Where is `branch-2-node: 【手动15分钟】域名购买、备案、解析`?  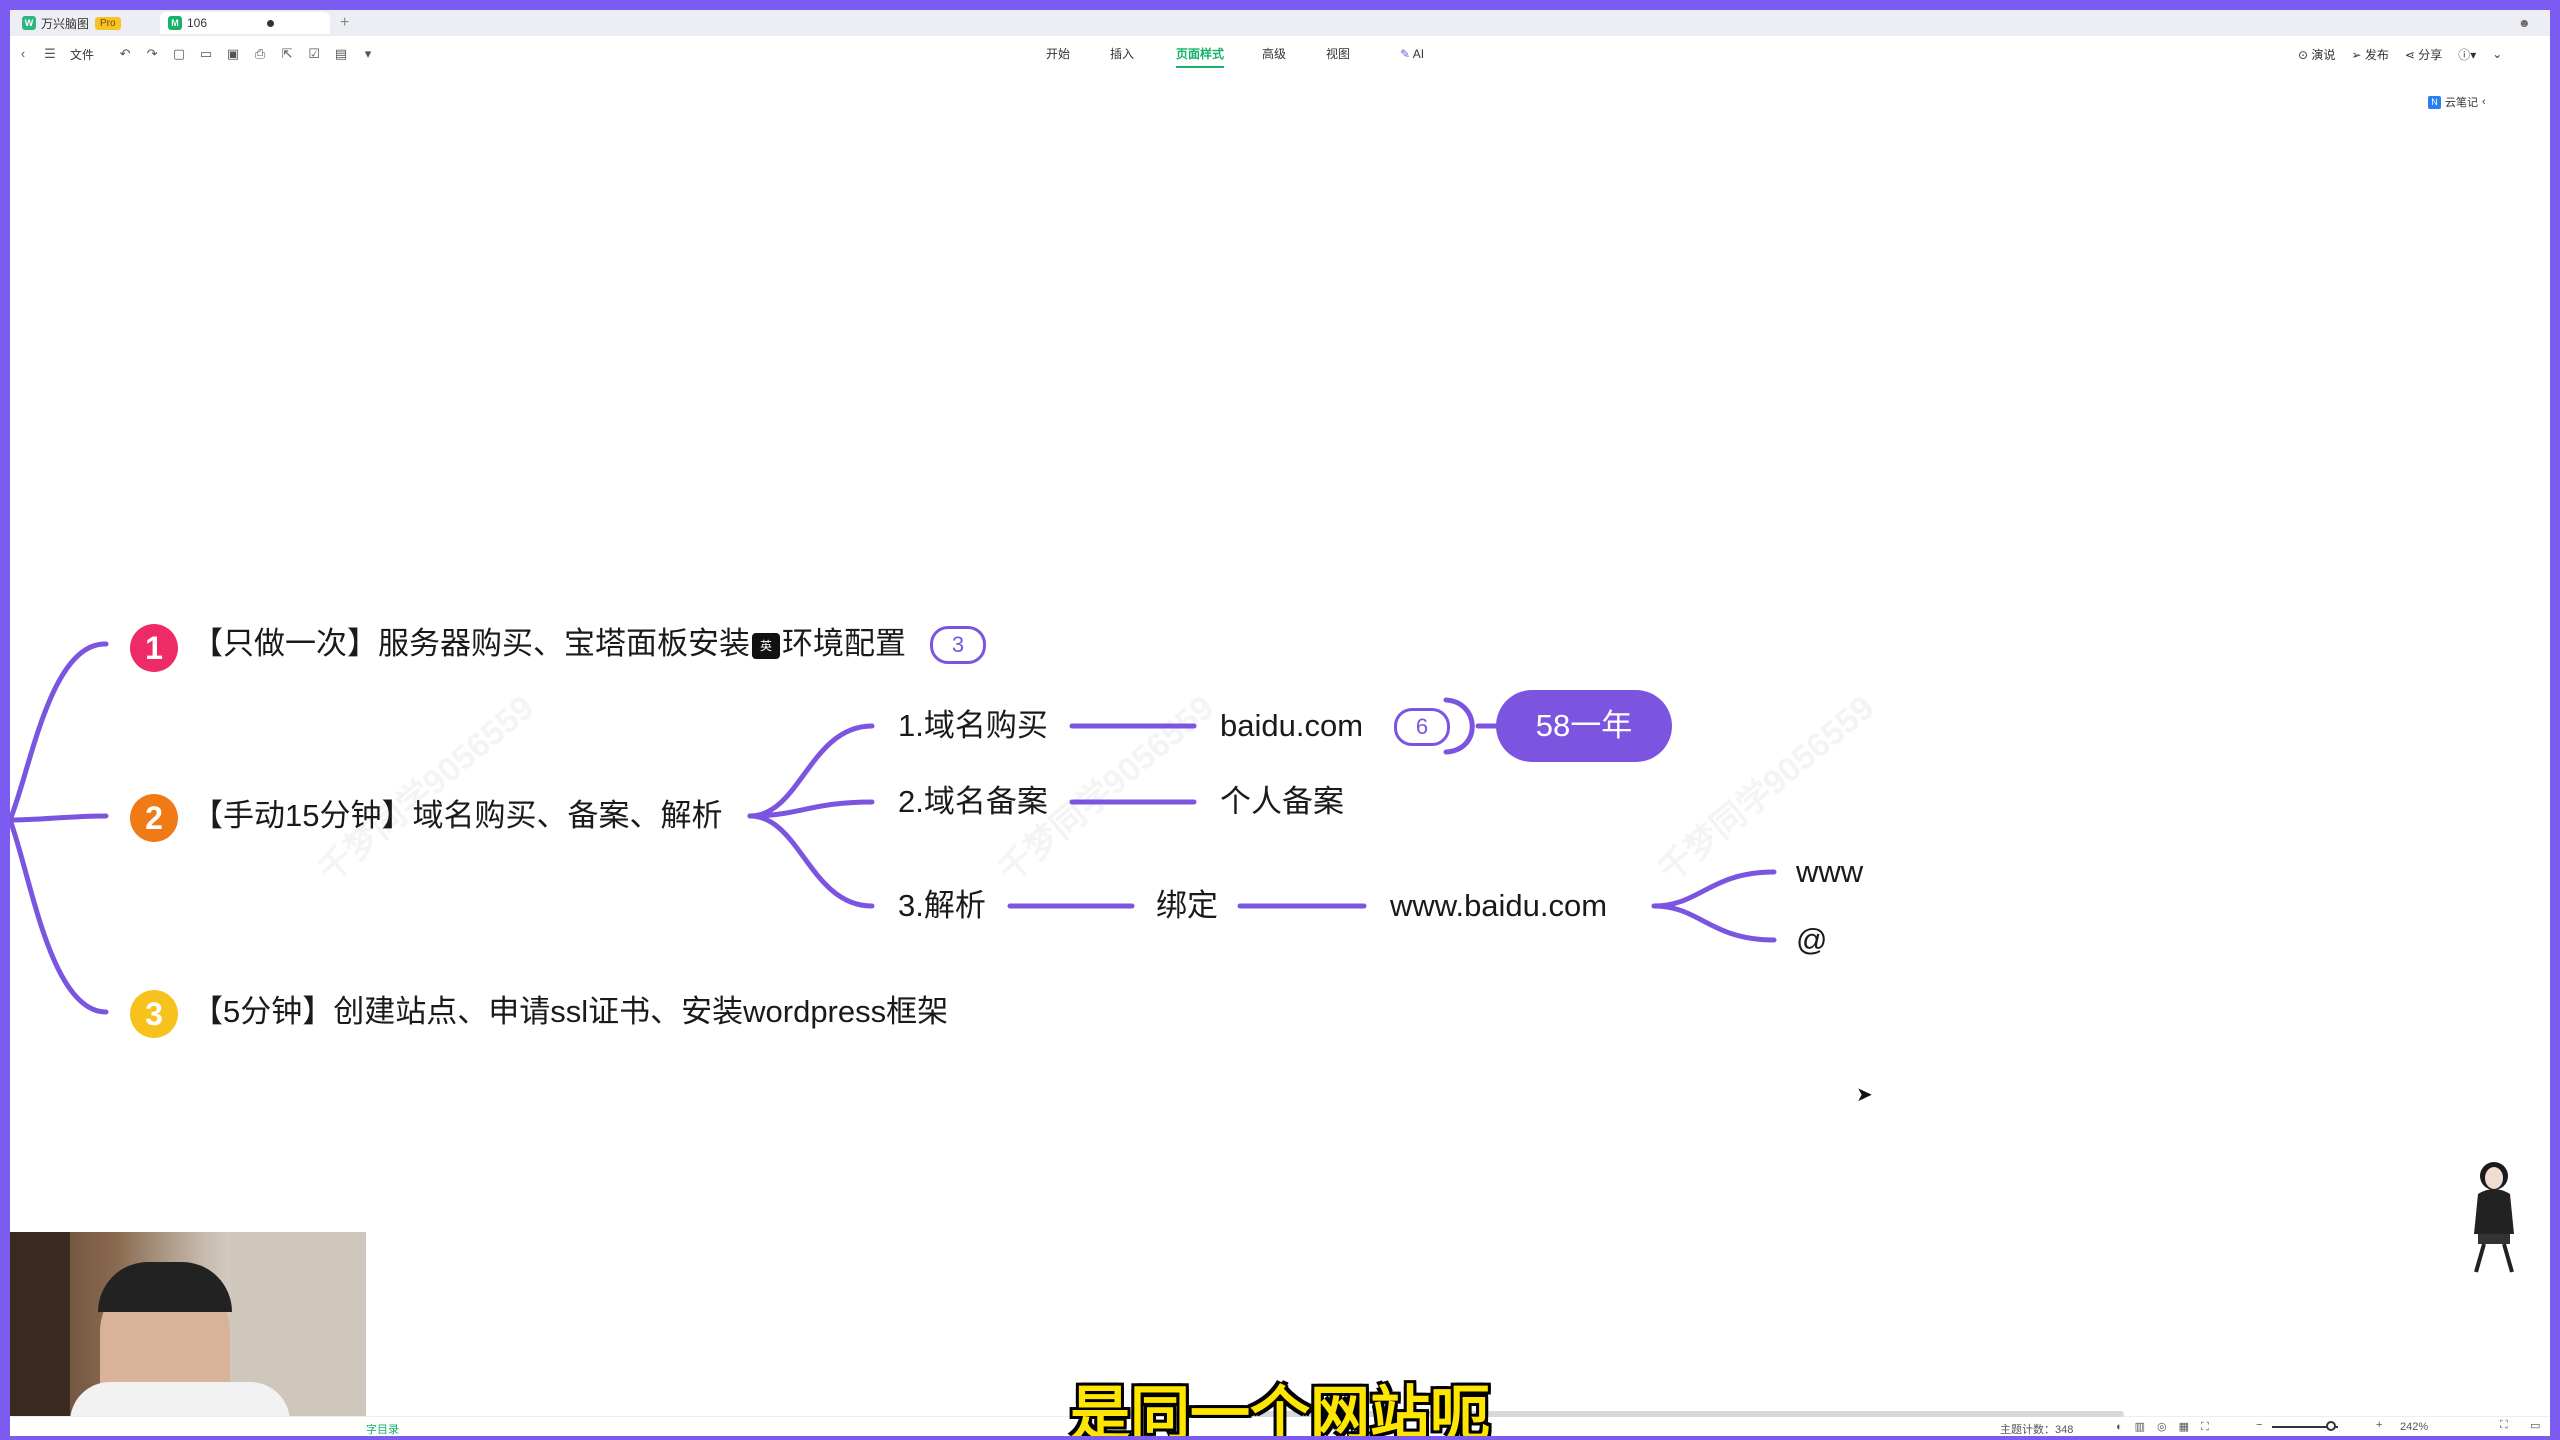 branch-2-node: 【手动15分钟】域名购买、备案、解析 is located at coordinates (457, 816).